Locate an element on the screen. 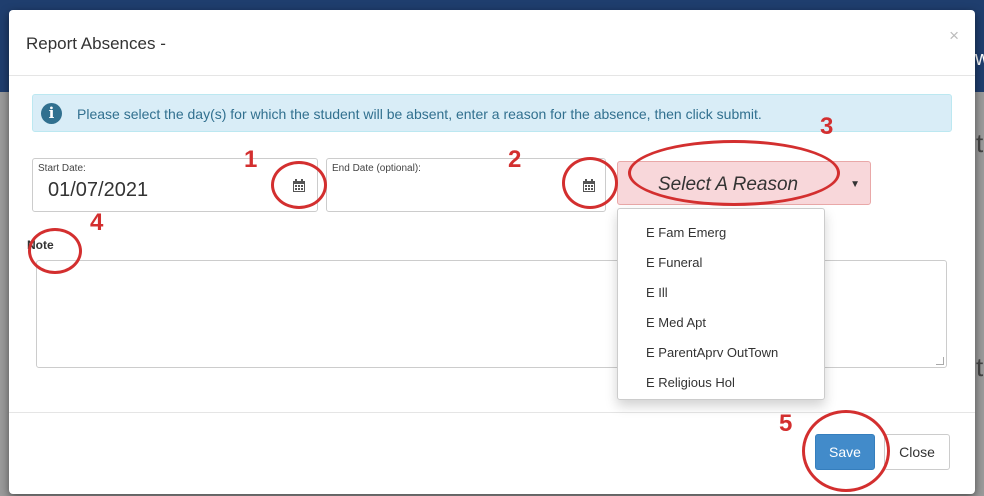 The height and width of the screenshot is (496, 984). note-label: Note is located at coordinates (40, 245).